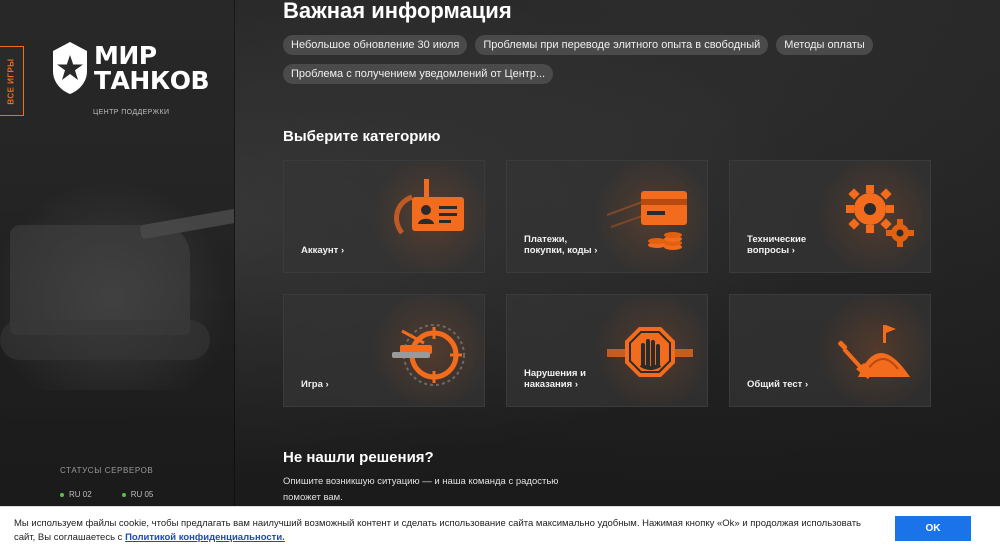 The image size is (1000, 553). Describe the element at coordinates (70, 68) in the screenshot. I see `star-shield-icon` at that location.